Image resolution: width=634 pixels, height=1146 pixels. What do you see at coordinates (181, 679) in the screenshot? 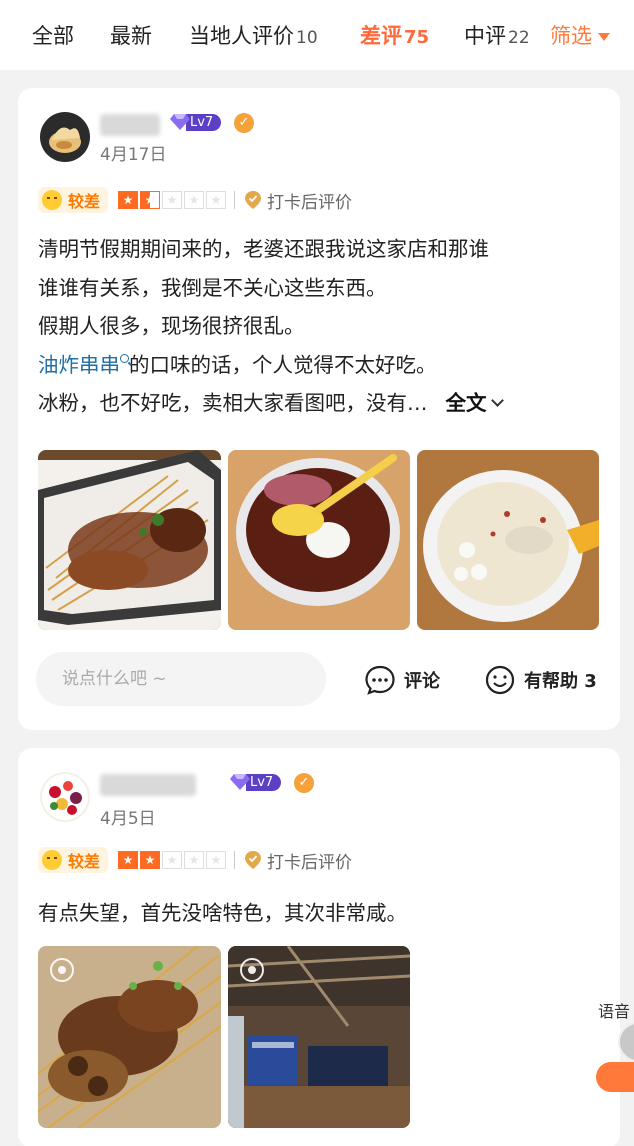
I see `comment-input: 说点什么吧 ~` at bounding box center [181, 679].